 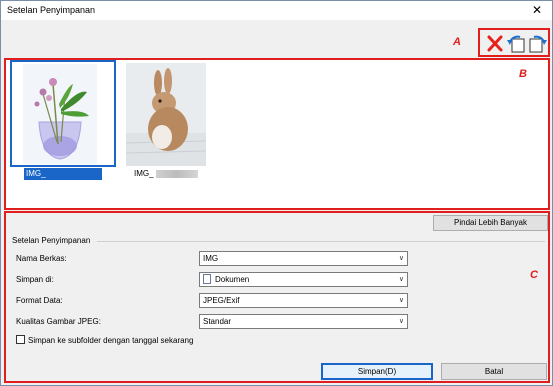 I want to click on annotation-label-b: B, so click(x=523, y=74).